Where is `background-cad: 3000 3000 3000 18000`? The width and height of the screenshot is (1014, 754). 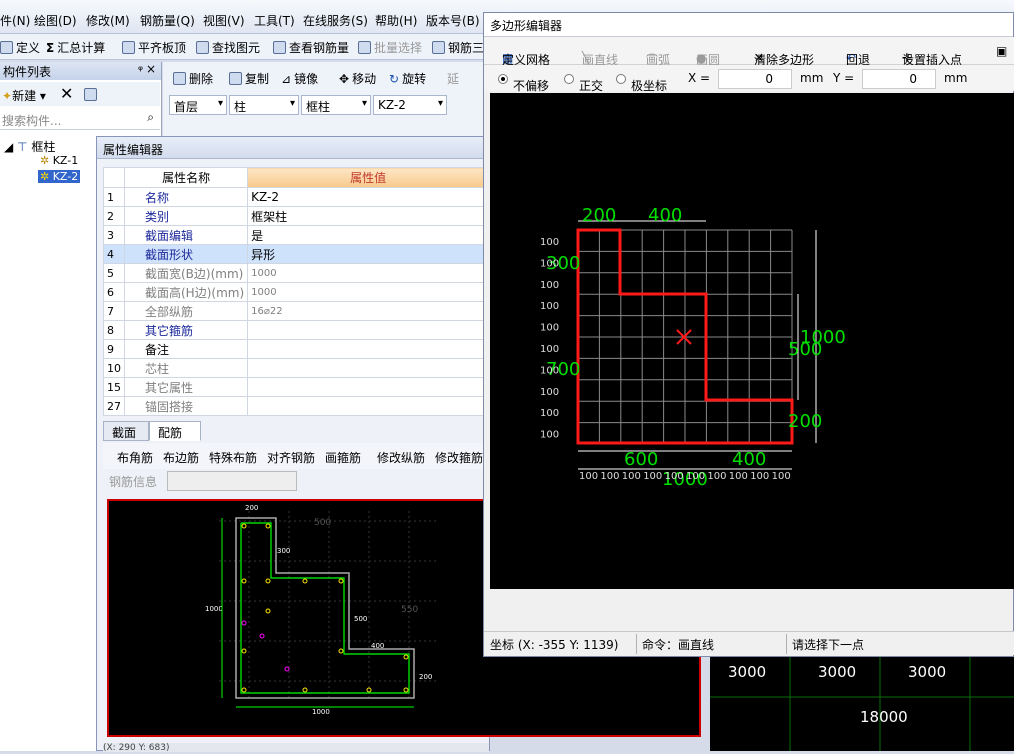
background-cad: 3000 3000 3000 18000 is located at coordinates (862, 704).